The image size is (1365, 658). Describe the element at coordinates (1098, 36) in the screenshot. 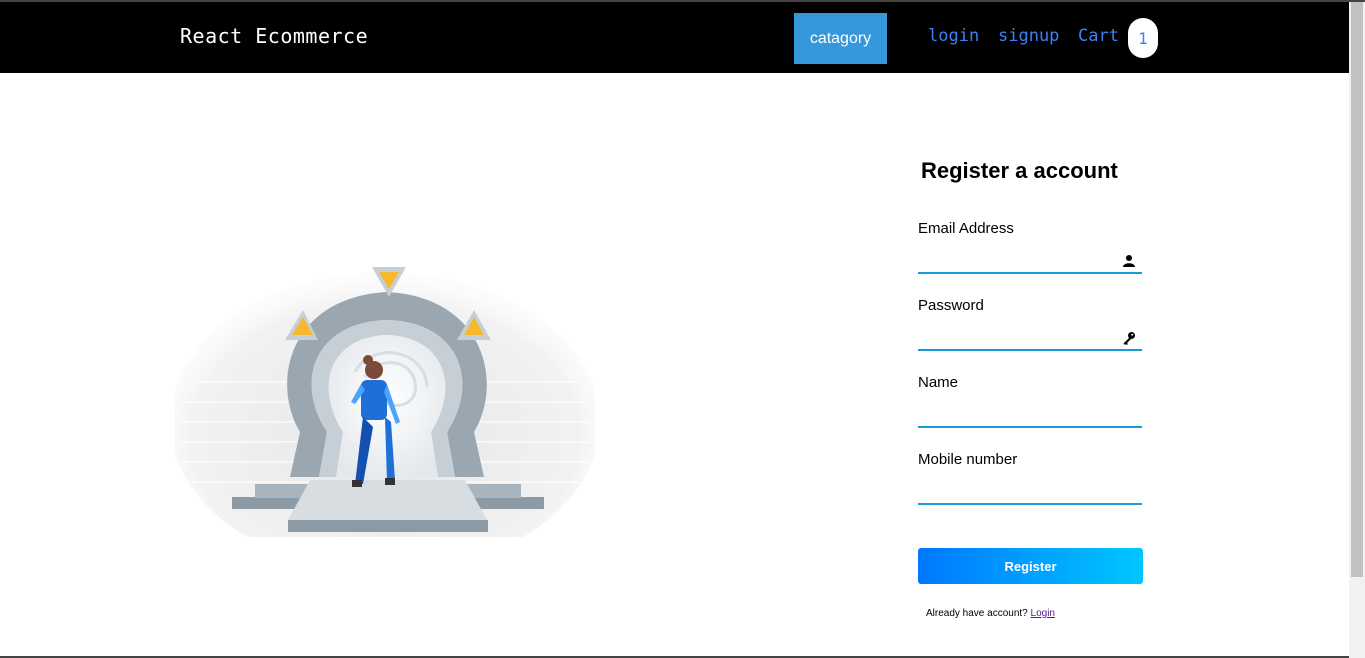

I see `nav-cart-link: Cart` at that location.